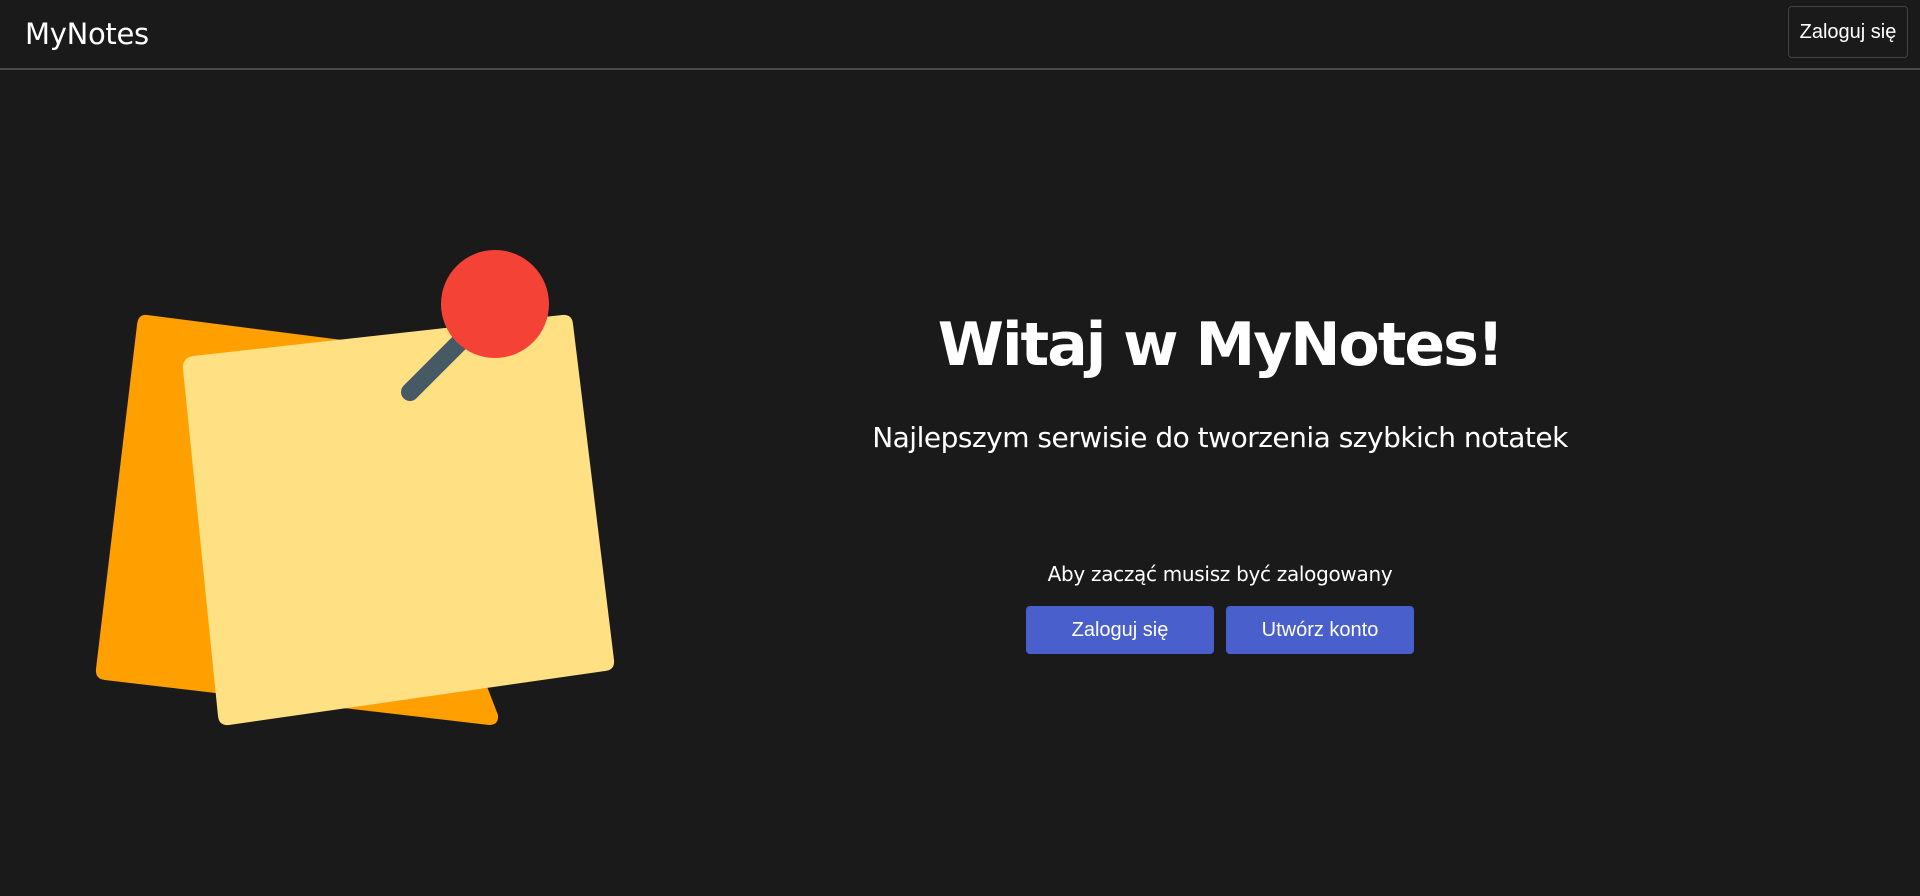  What do you see at coordinates (960, 35) in the screenshot?
I see `top-navbar: MyNotes Zaloguj się` at bounding box center [960, 35].